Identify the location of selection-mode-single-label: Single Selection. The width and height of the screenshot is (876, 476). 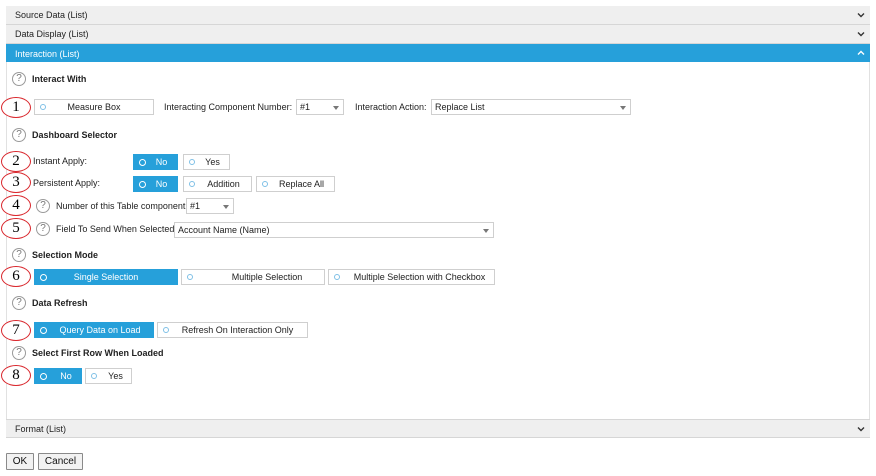
(106, 277).